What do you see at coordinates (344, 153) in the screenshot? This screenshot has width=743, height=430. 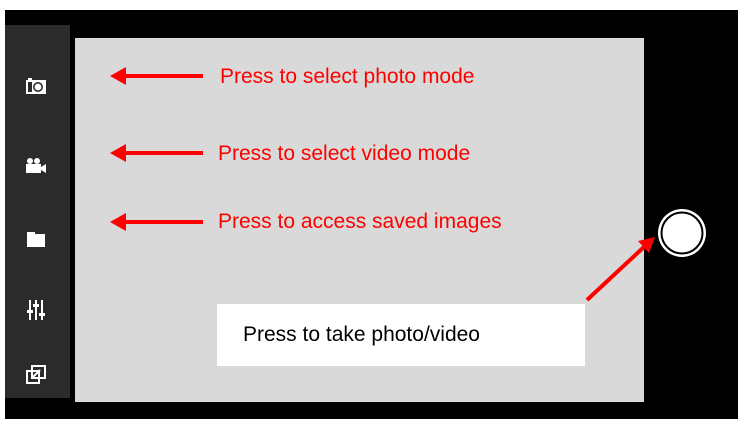 I see `video-mode-annotation: Press to select video mode` at bounding box center [344, 153].